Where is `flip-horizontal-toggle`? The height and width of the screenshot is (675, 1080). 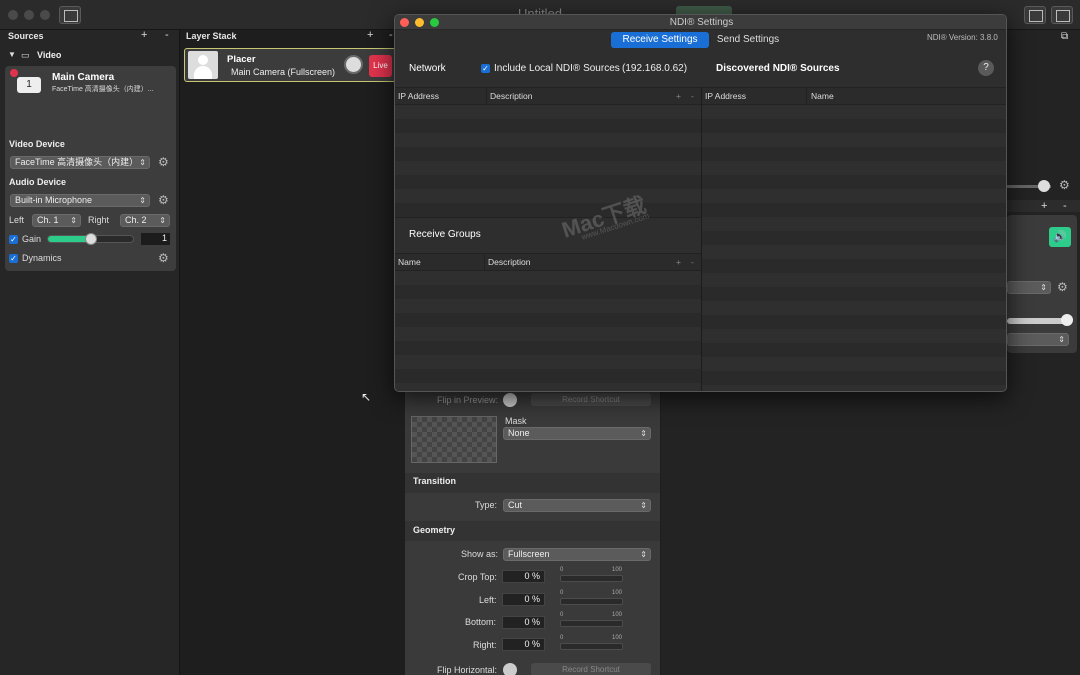
flip-horizontal-toggle is located at coordinates (510, 669).